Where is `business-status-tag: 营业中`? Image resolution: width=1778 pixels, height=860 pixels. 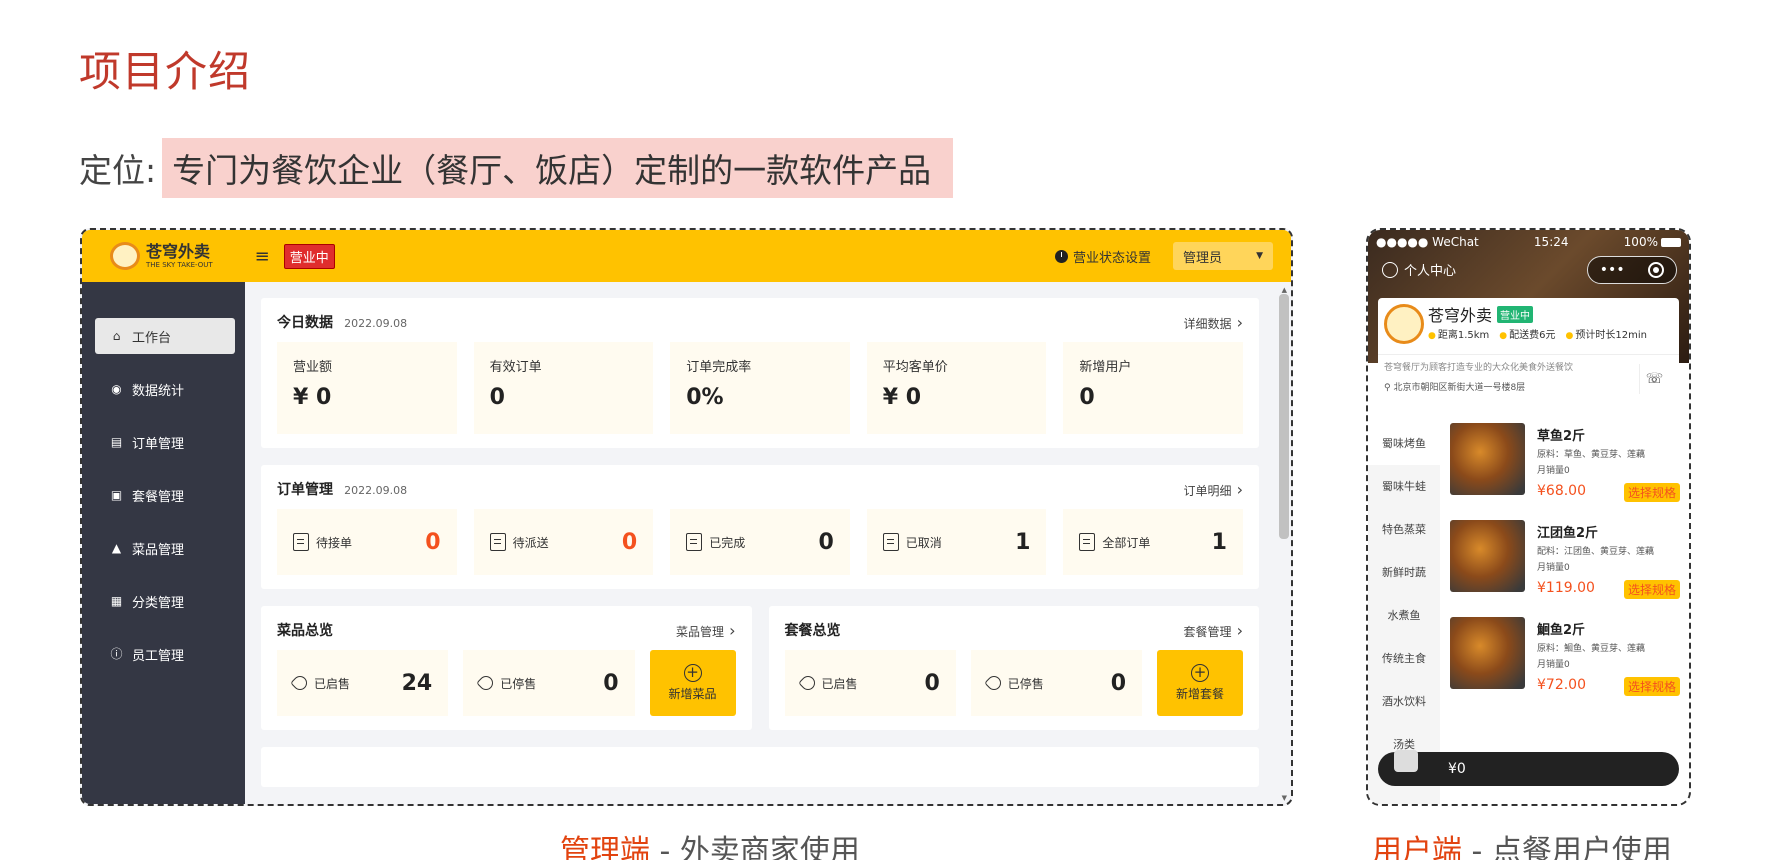
business-status-tag: 营业中 is located at coordinates (309, 256).